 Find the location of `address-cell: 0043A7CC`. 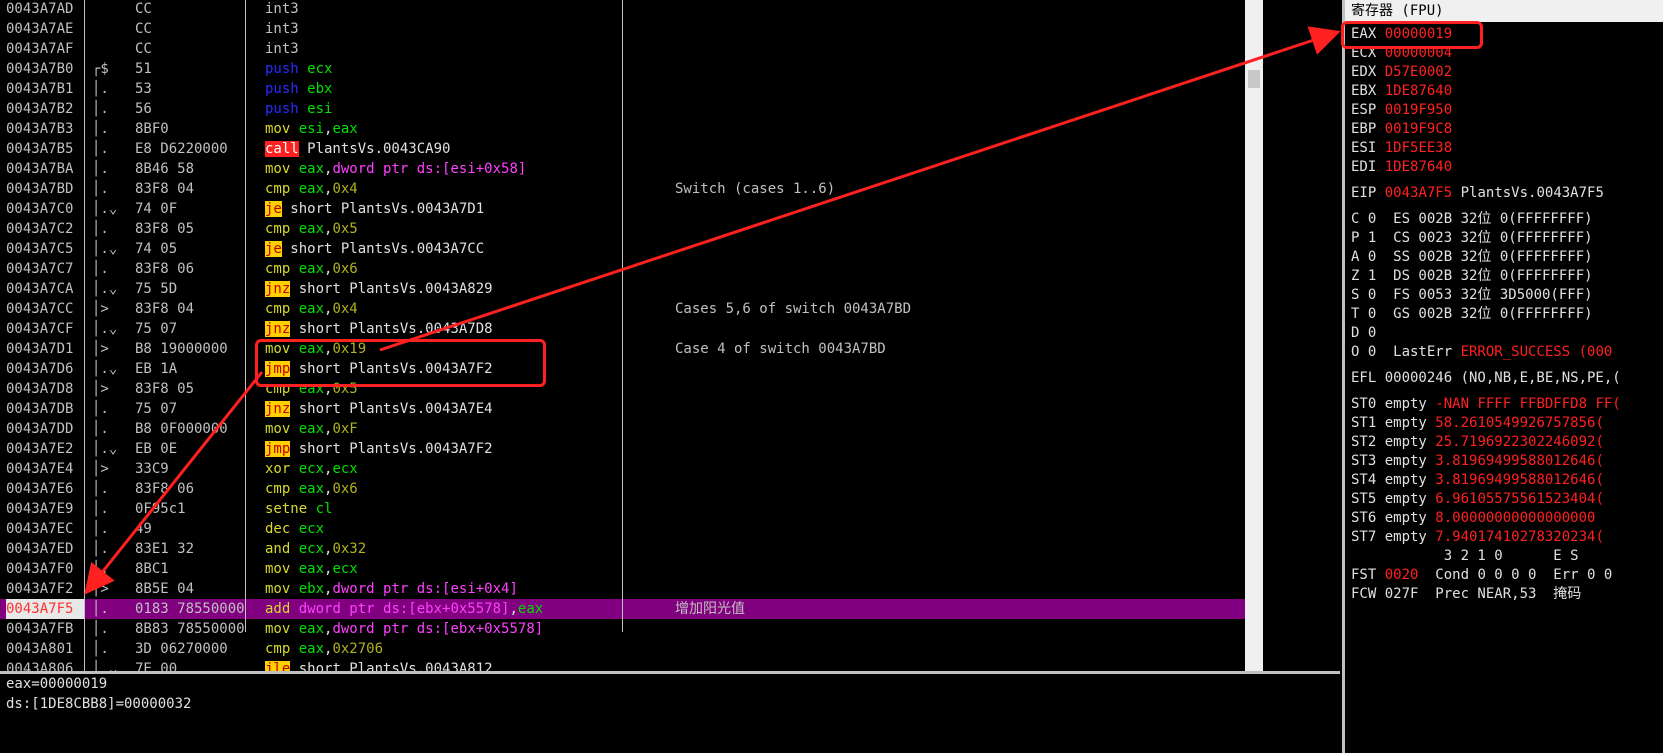

address-cell: 0043A7CC is located at coordinates (40, 309).